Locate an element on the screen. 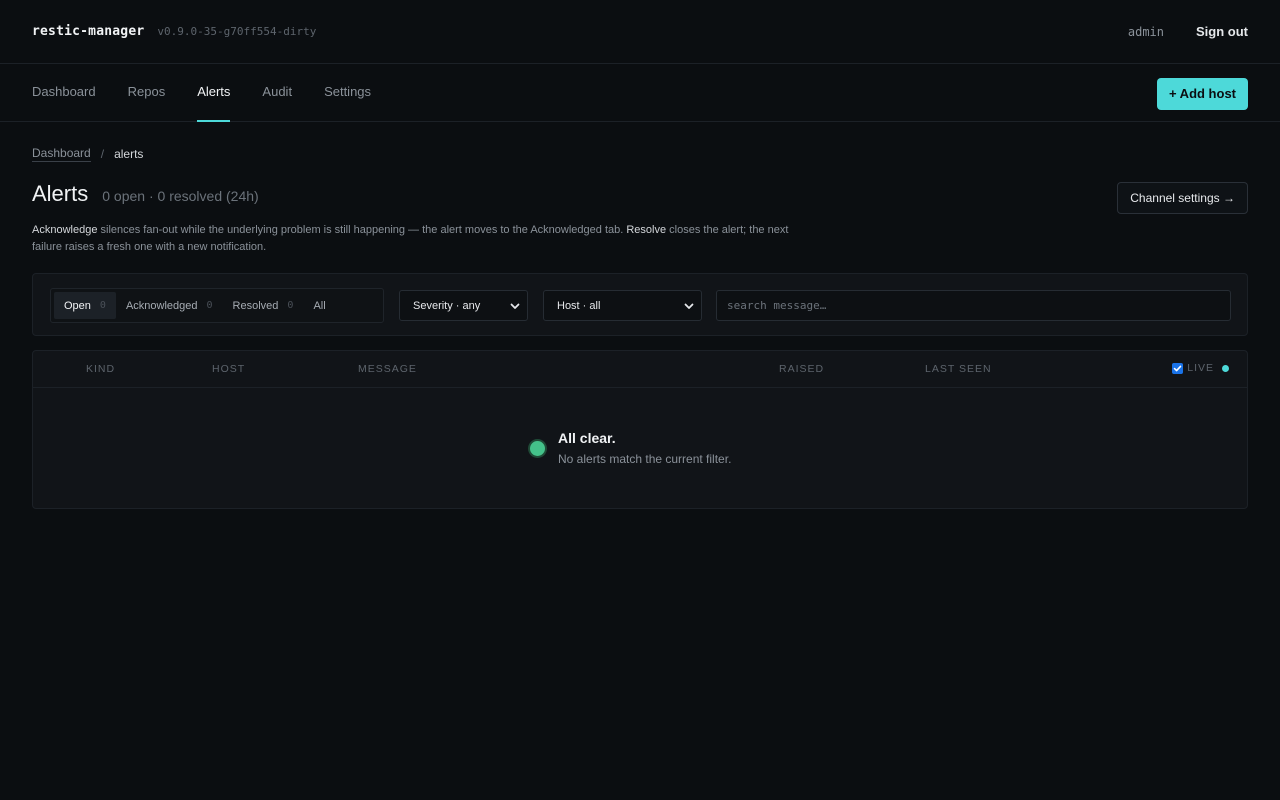 The image size is (1280, 800). host-select-value: Host · all is located at coordinates (579, 305).